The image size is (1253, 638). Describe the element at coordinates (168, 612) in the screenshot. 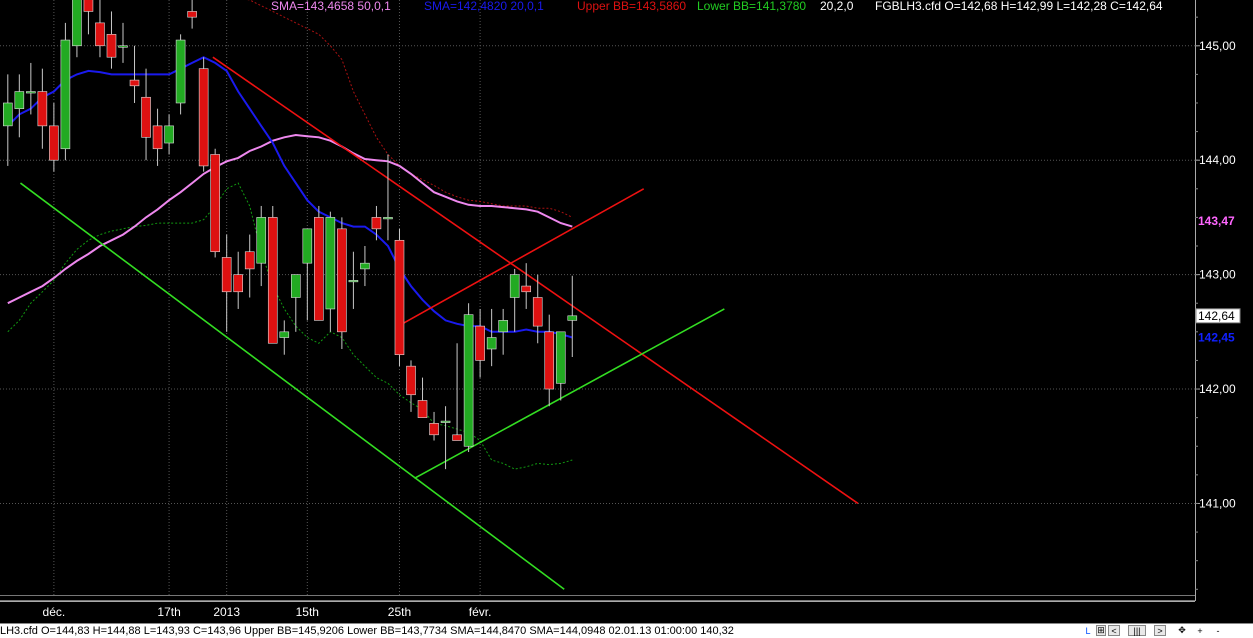

I see `x-tick-label: 17th` at that location.